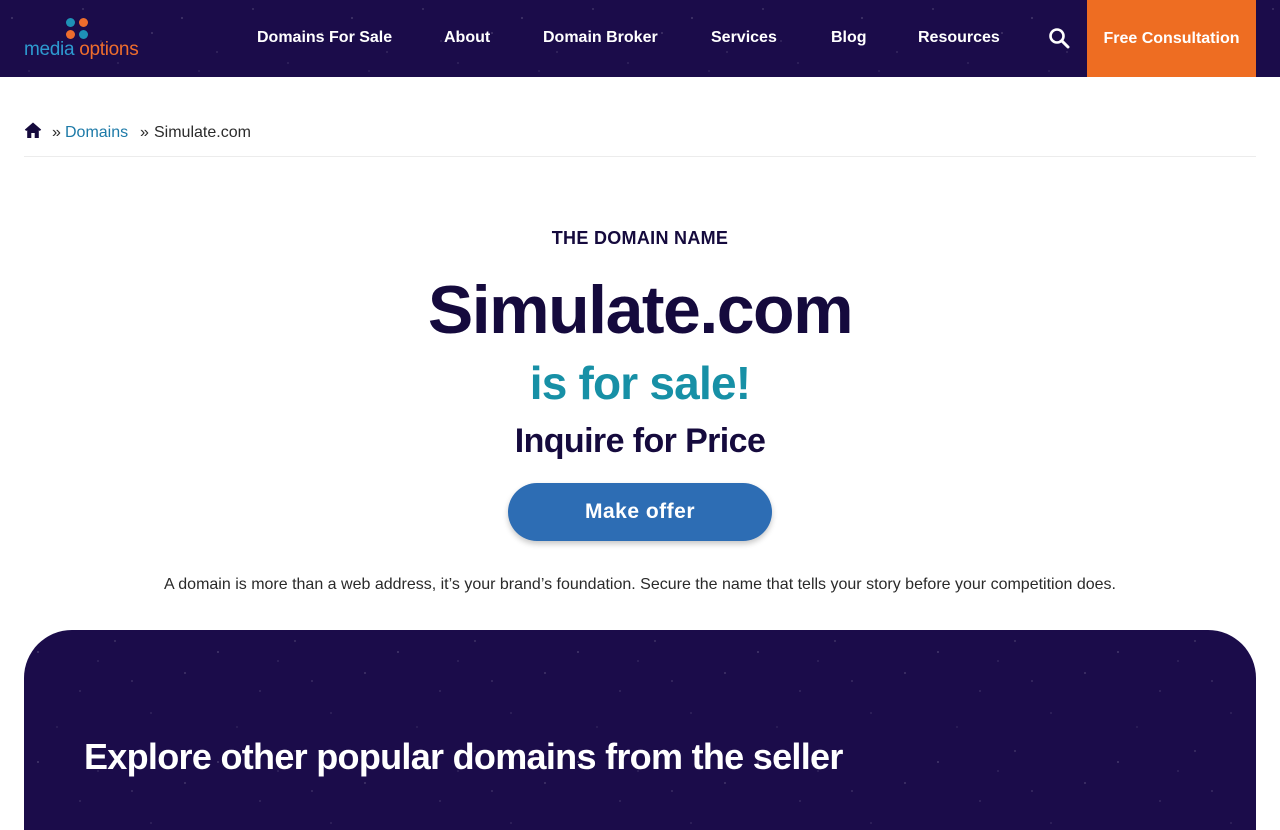 This screenshot has height=830, width=1280. Describe the element at coordinates (1059, 38) in the screenshot. I see `search-icon` at that location.